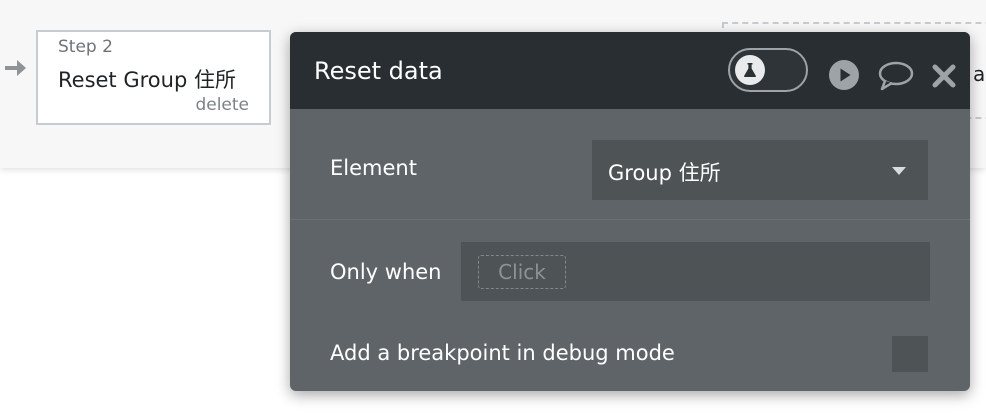 The width and height of the screenshot is (986, 414). Describe the element at coordinates (378, 71) in the screenshot. I see `panel-title: Reset data` at that location.